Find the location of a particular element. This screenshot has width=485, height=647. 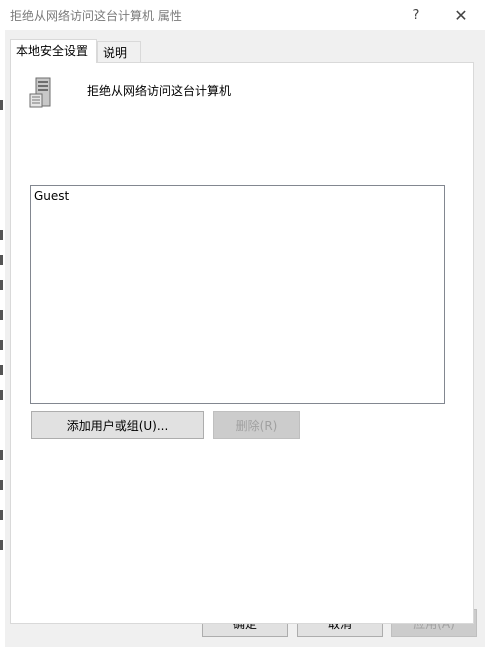

tab-local-security-setting: 本地安全设置 is located at coordinates (53, 51).